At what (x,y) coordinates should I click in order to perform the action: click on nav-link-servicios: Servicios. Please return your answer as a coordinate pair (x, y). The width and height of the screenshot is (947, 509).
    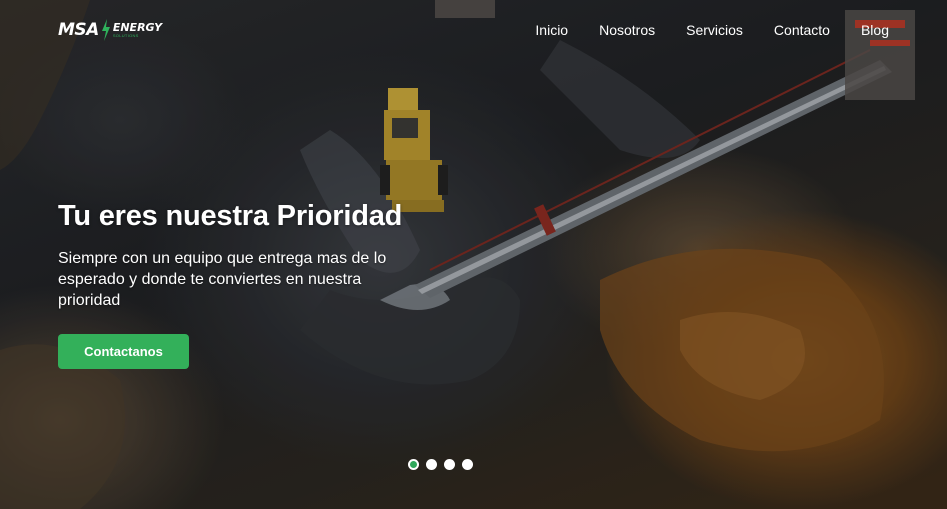
    Looking at the image, I should click on (714, 30).